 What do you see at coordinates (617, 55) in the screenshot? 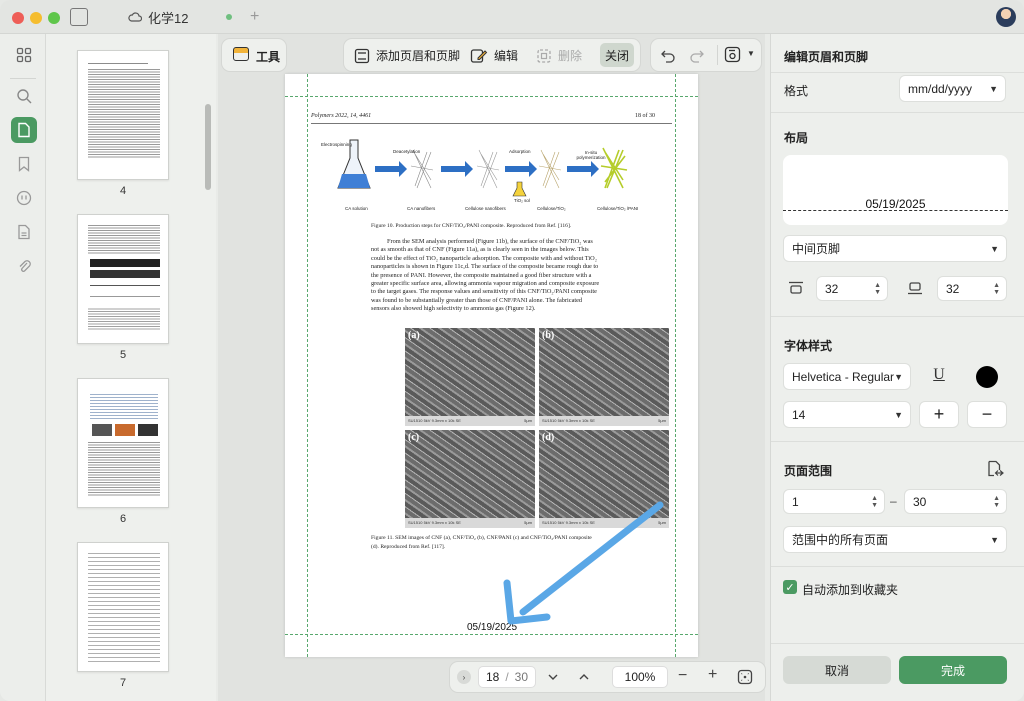
I see `close-header-footer-button: 关闭` at bounding box center [617, 55].